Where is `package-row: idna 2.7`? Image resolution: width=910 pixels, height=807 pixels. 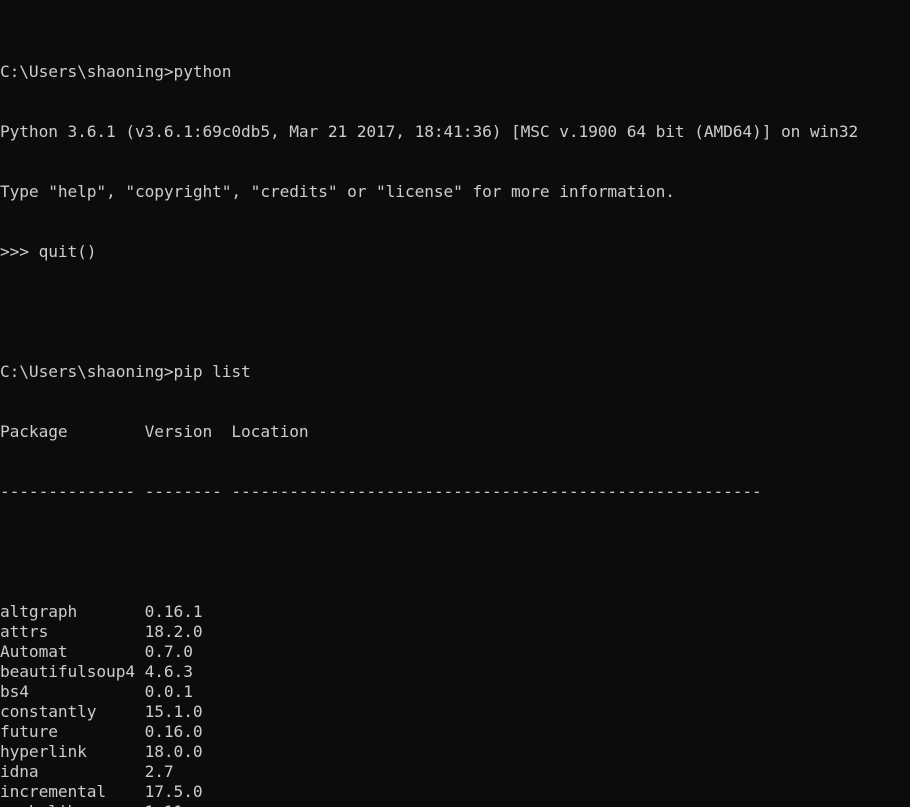
package-row: idna 2.7 is located at coordinates (87, 771).